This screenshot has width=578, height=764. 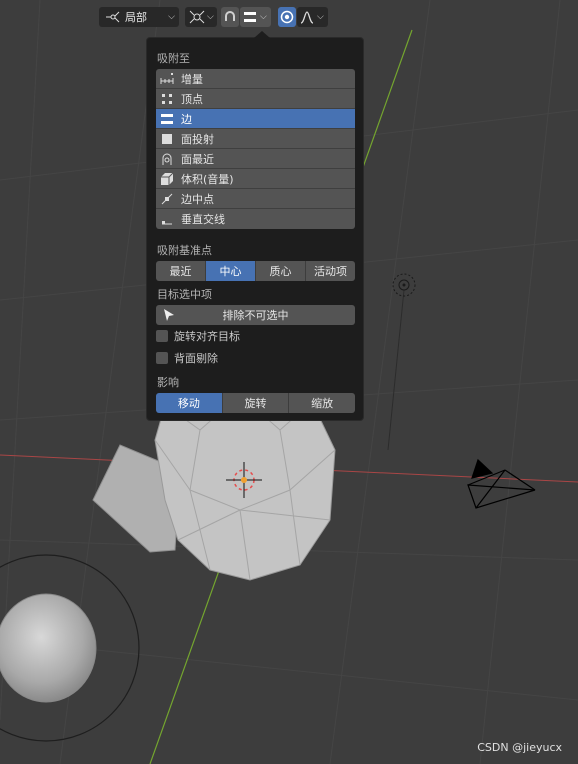 I want to click on snap-item-label: 顶点, so click(x=192, y=99).